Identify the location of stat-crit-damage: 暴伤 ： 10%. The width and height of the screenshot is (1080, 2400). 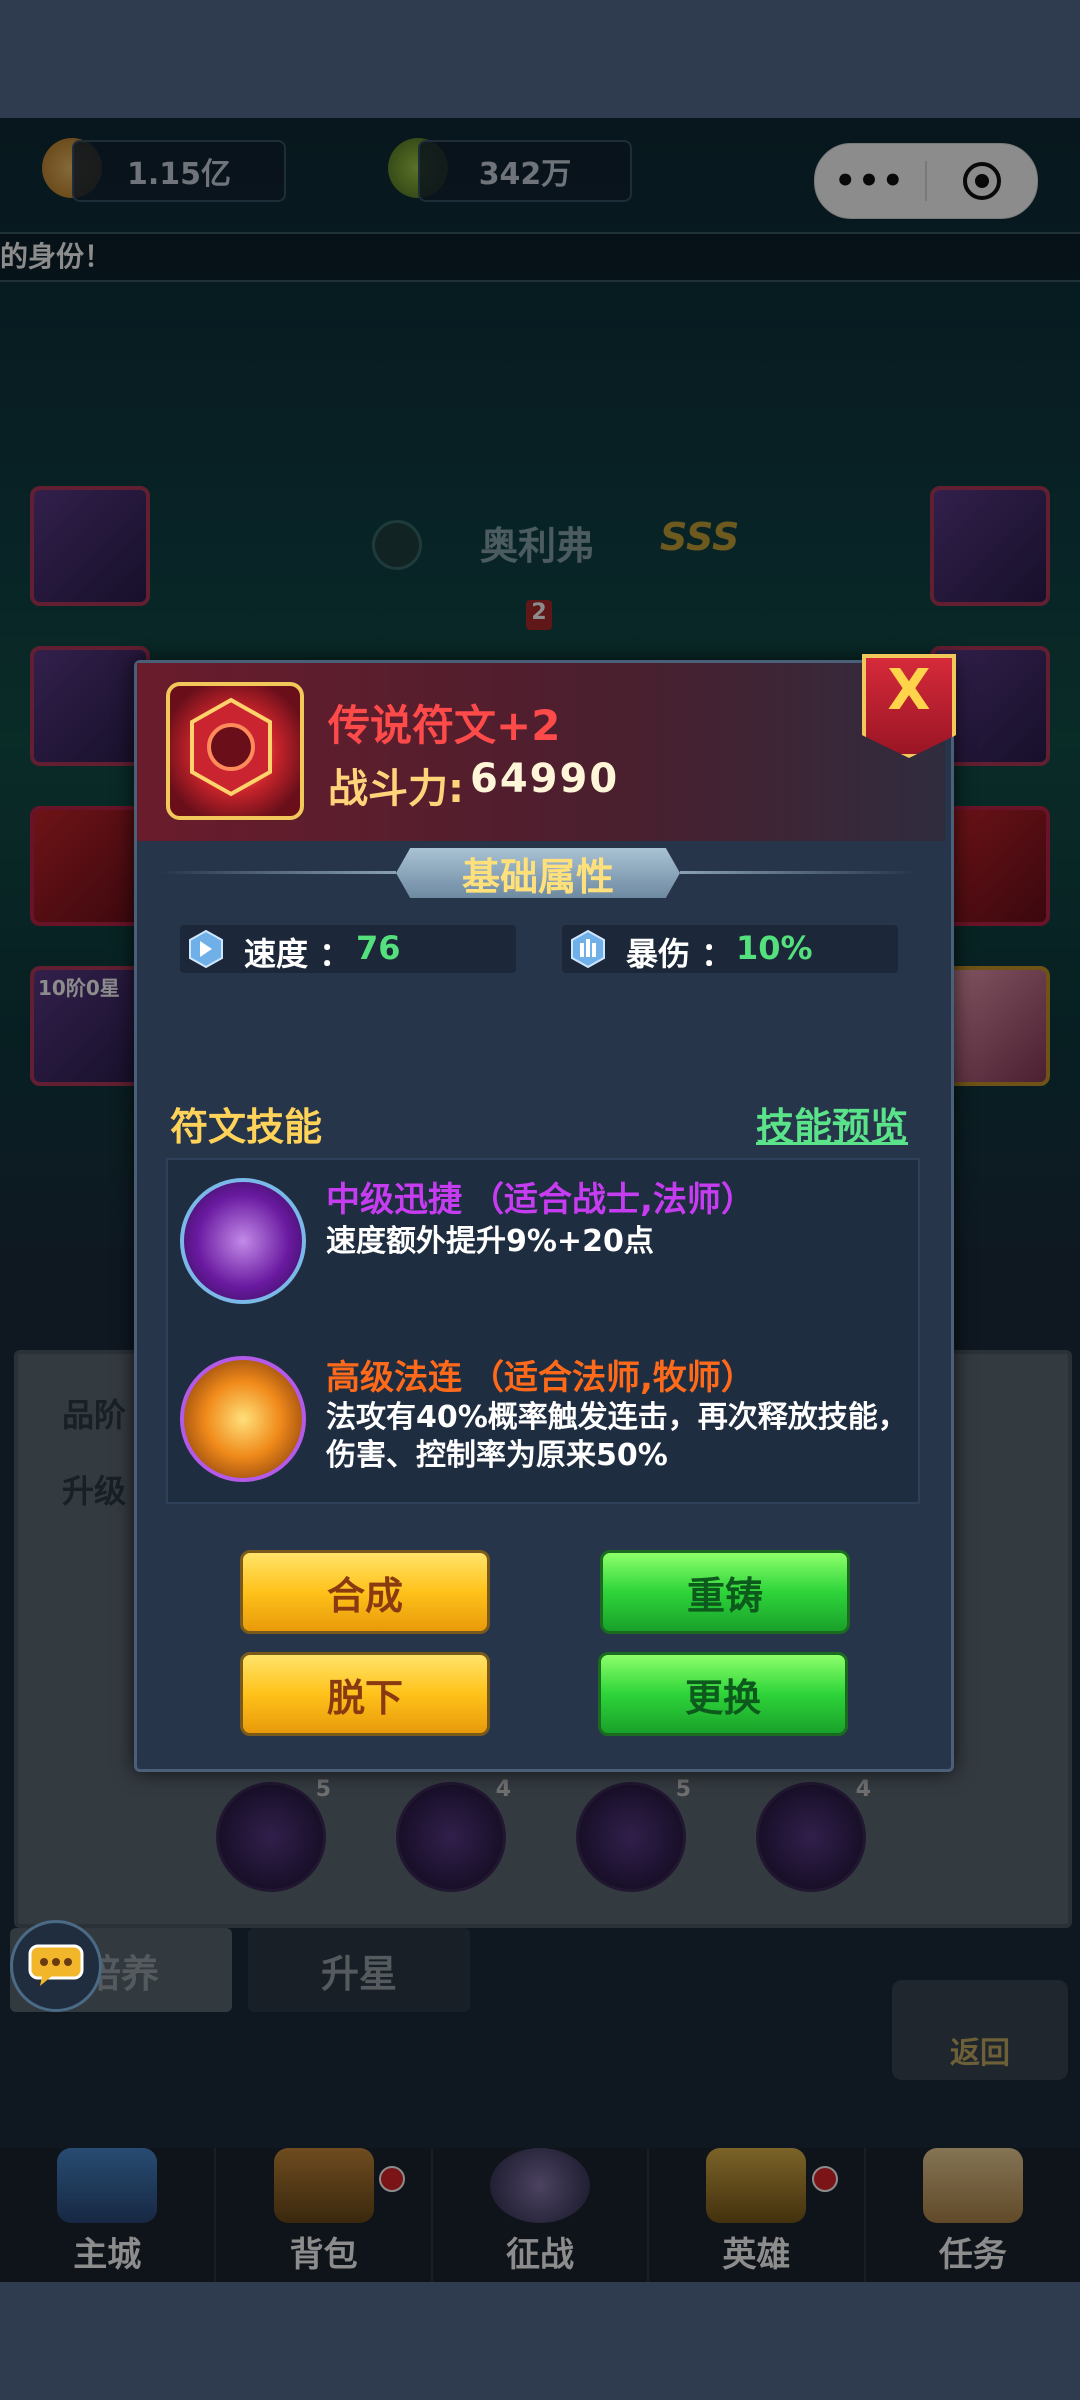
(730, 949).